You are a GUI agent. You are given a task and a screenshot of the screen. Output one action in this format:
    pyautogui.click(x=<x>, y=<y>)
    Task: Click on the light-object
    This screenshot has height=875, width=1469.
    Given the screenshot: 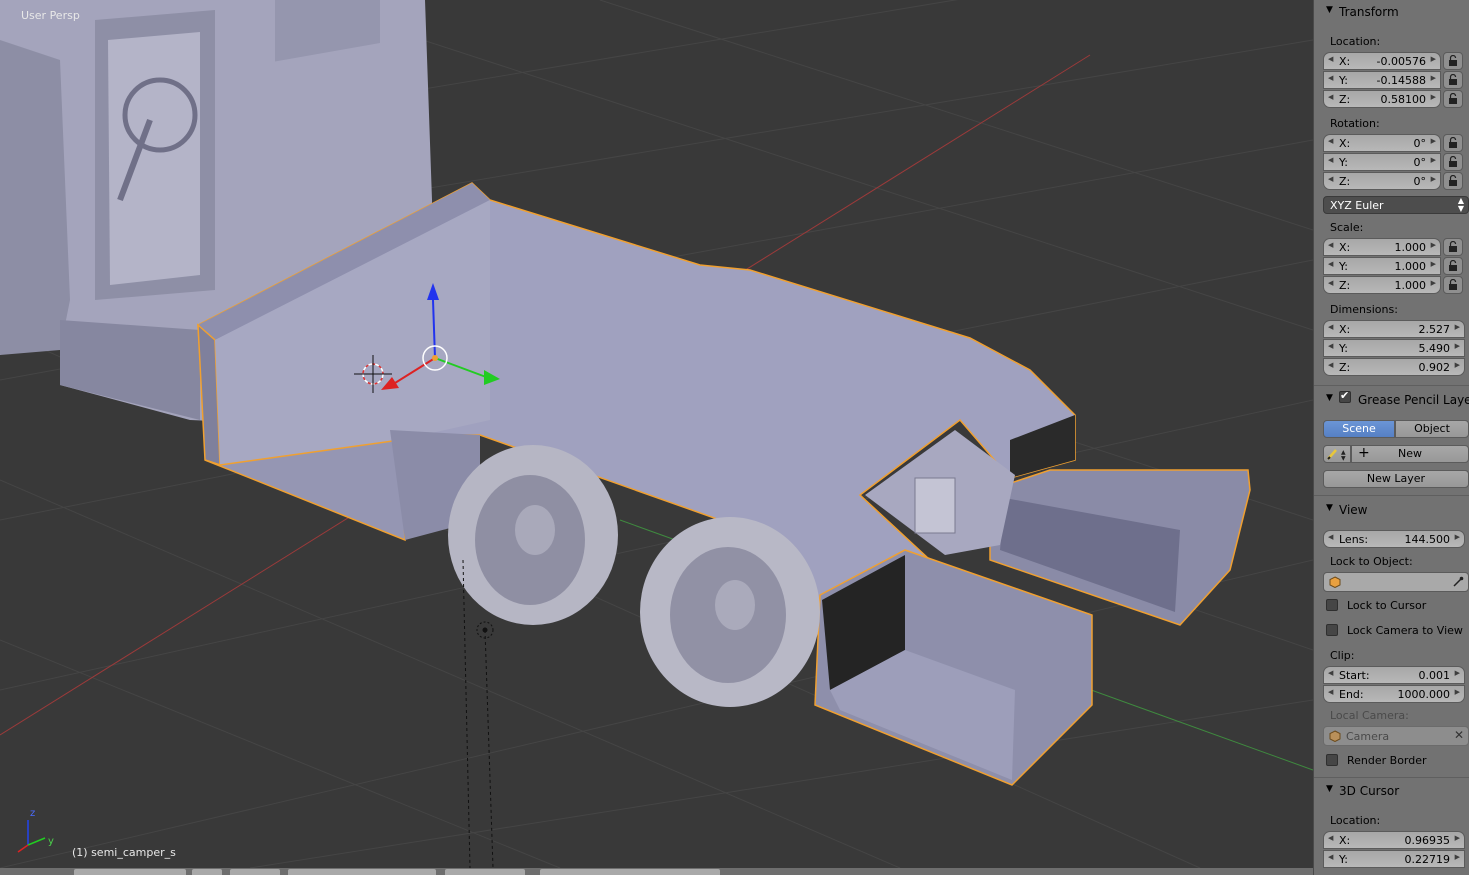 What is the action you would take?
    pyautogui.click(x=485, y=630)
    